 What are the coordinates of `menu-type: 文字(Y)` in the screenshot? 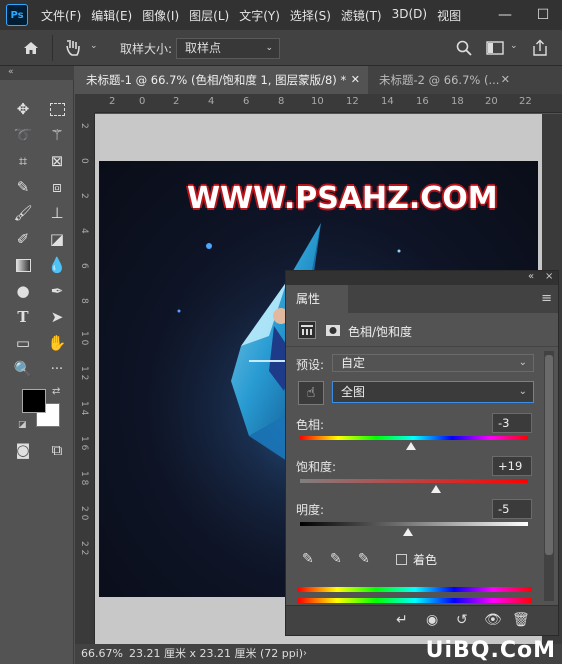 It's located at (259, 15).